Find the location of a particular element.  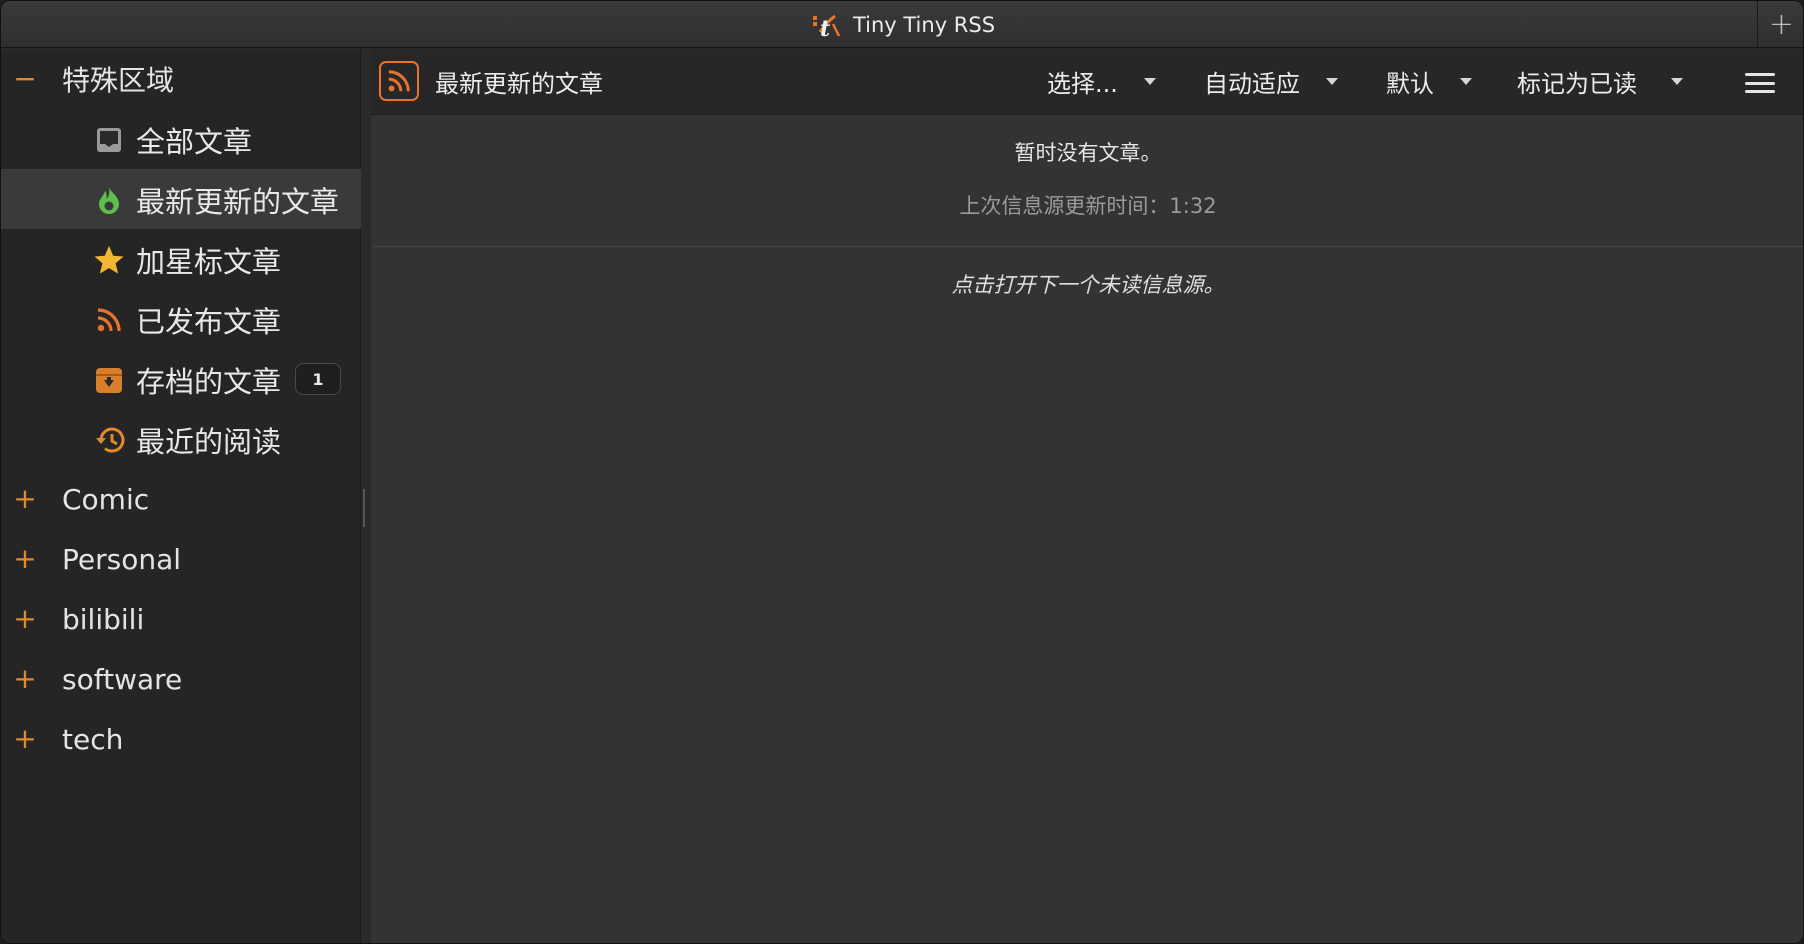

category-label: Comic is located at coordinates (106, 499).